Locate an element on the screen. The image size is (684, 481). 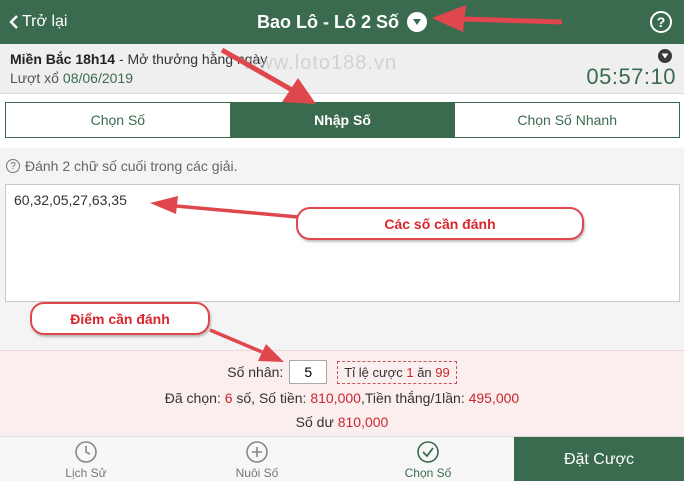
nav-chon-so-label: Chọn Số is located at coordinates (428, 472).